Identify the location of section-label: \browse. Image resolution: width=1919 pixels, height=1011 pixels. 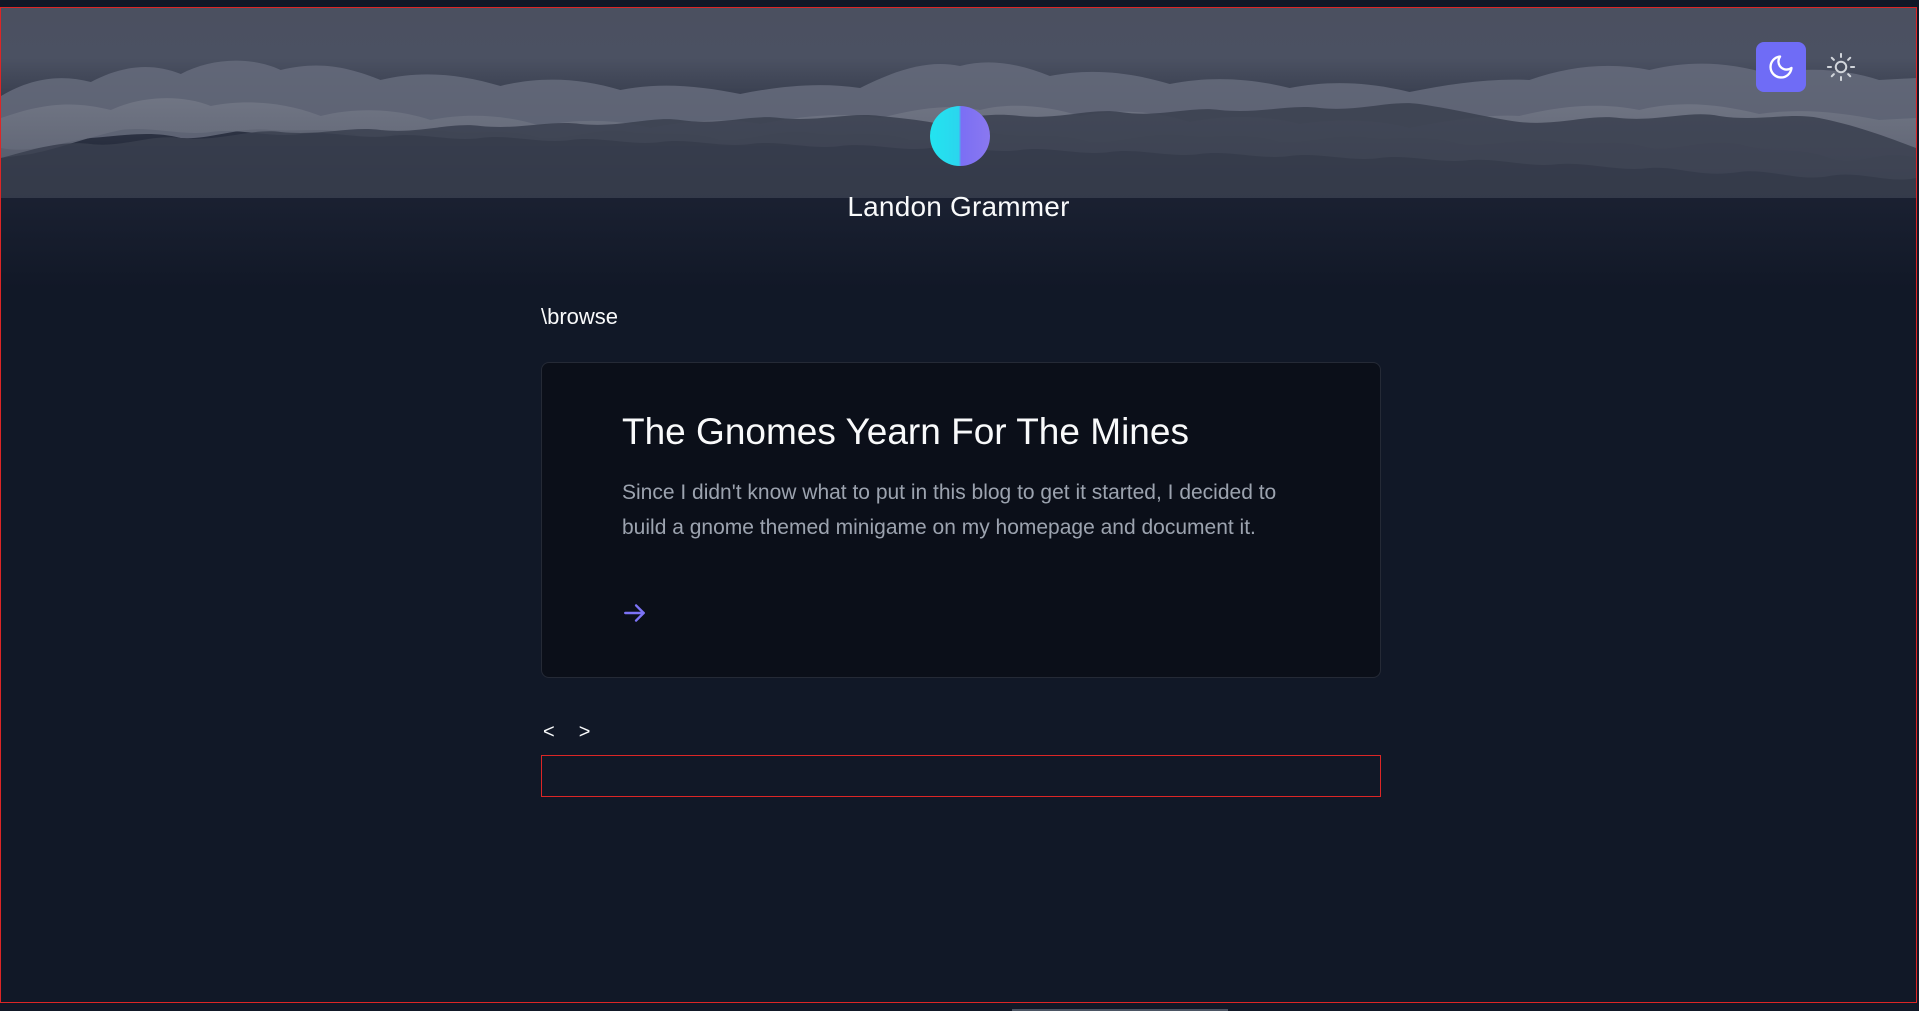
(580, 316).